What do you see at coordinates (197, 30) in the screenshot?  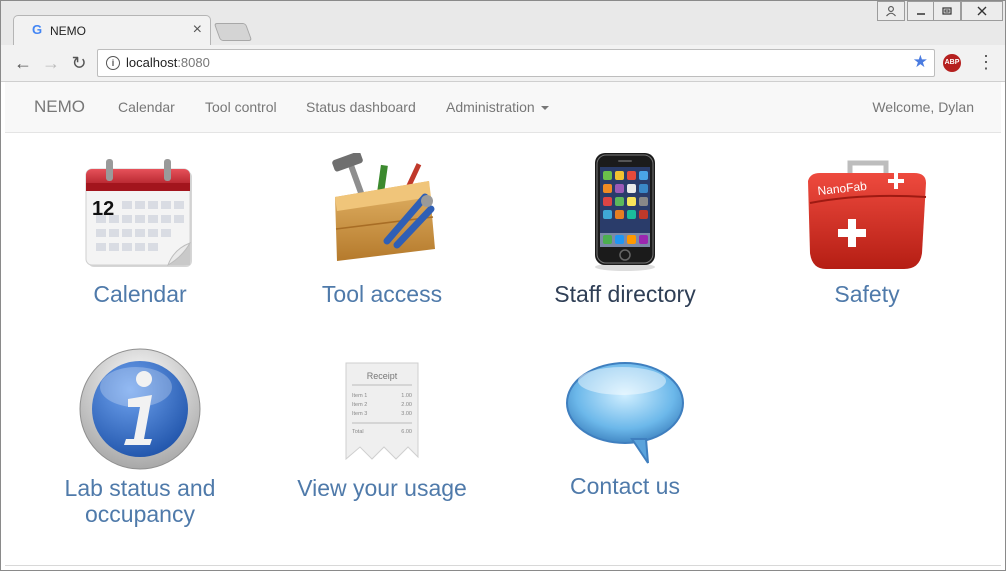 I see `tab-close-icon: ×` at bounding box center [197, 30].